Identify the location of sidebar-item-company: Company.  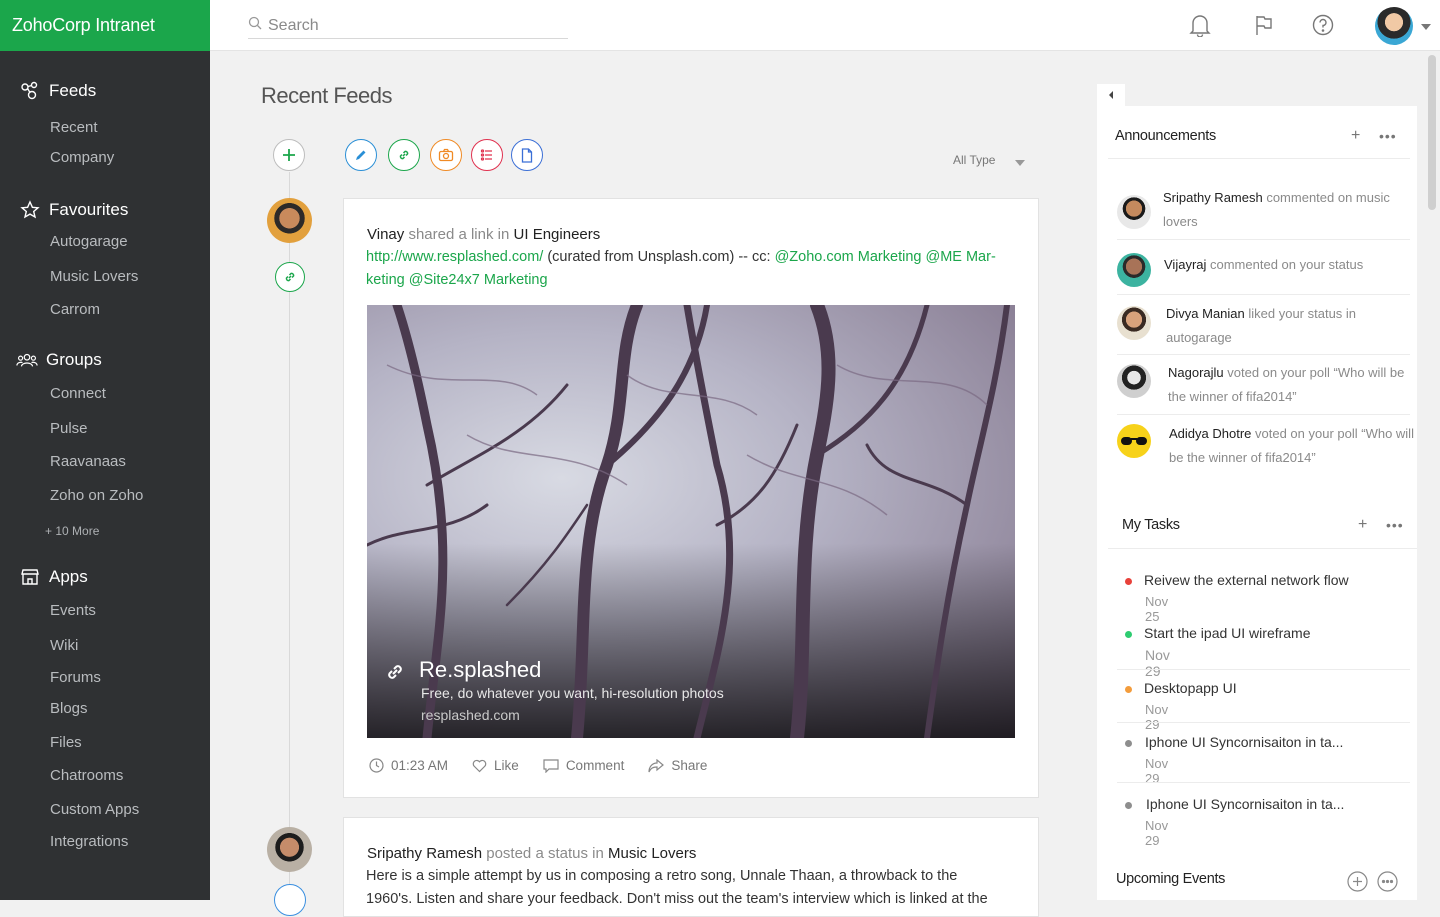
(82, 157).